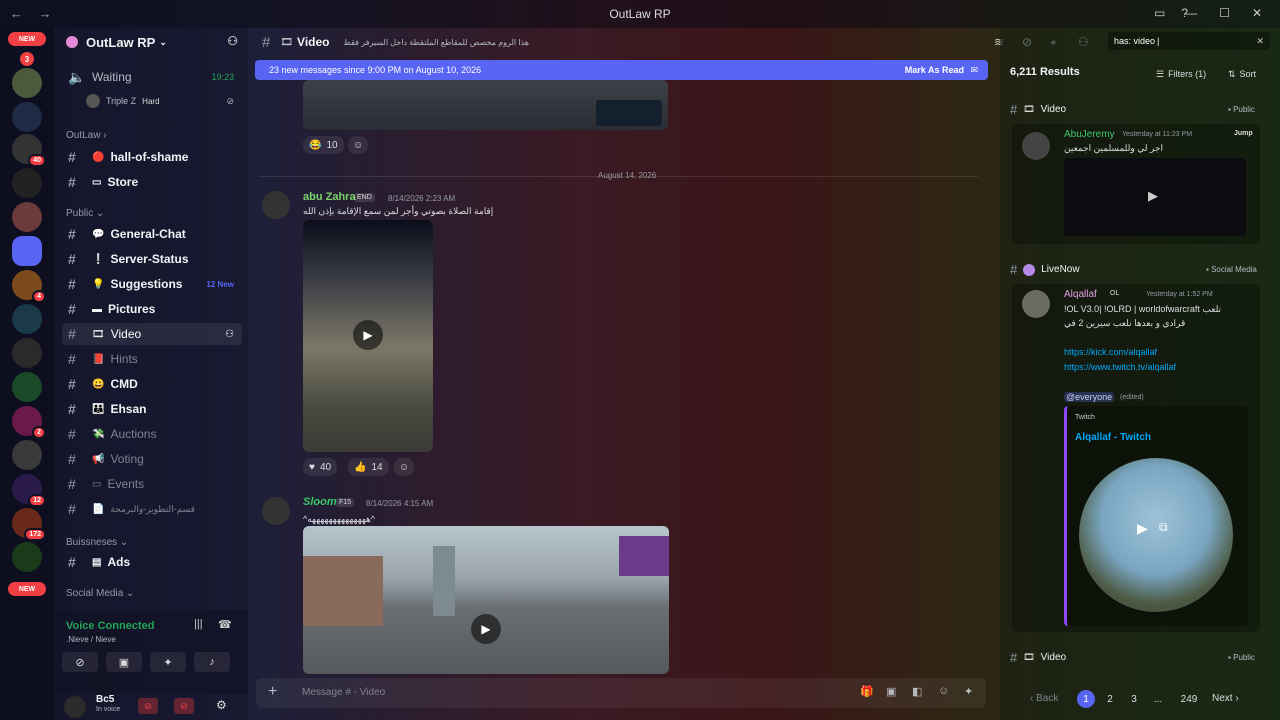 The height and width of the screenshot is (720, 1280). I want to click on next-button: Next ›, so click(1225, 698).